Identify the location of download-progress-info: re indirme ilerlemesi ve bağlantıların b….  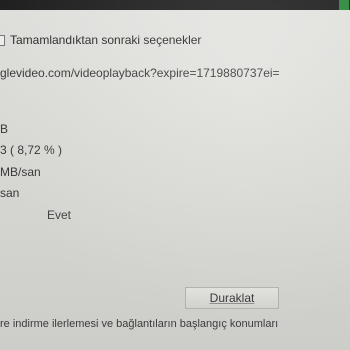
(139, 324).